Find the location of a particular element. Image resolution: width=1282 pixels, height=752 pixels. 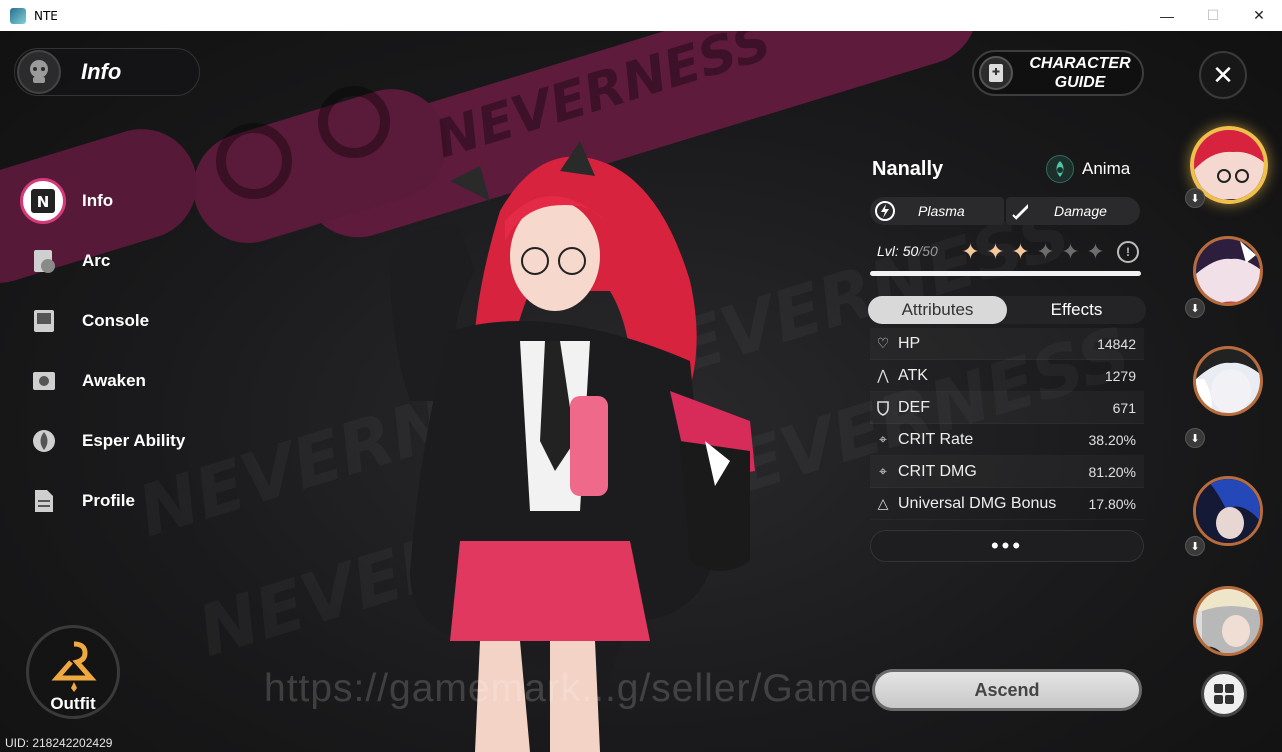

close-button: ✕ is located at coordinates (1223, 75).